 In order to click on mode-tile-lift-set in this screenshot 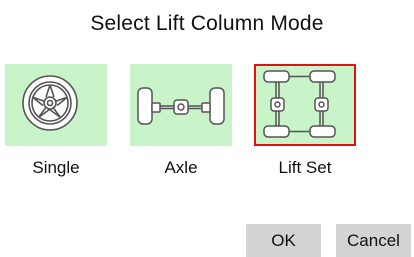, I will do `click(305, 105)`.